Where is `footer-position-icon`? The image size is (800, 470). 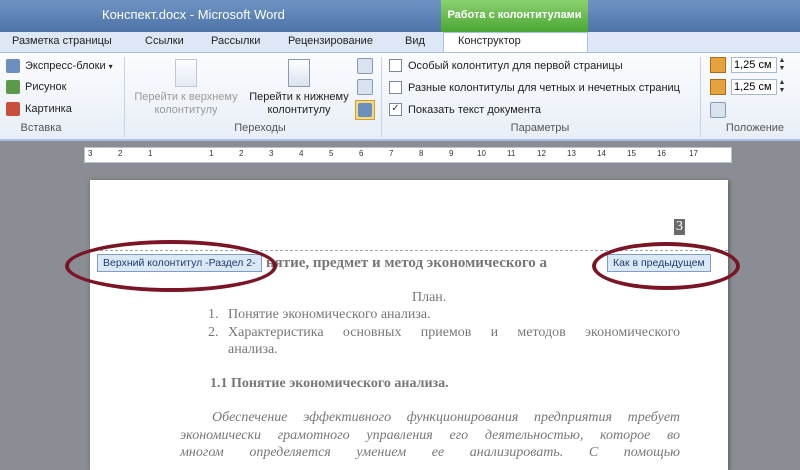 footer-position-icon is located at coordinates (718, 87).